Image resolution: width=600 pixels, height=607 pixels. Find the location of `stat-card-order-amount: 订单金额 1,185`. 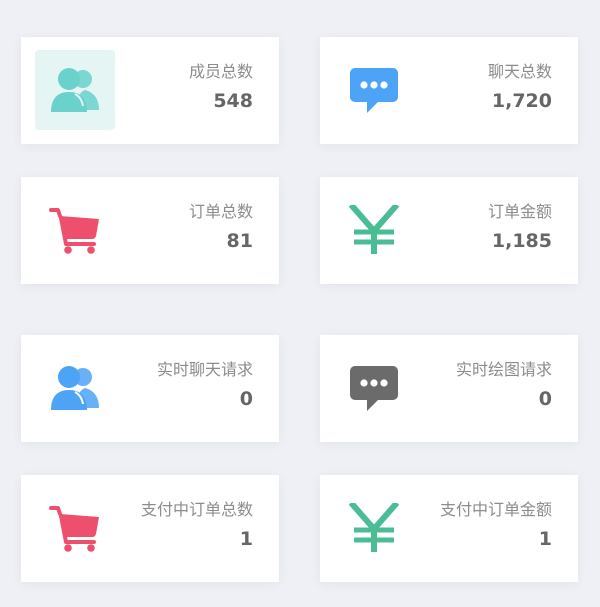

stat-card-order-amount: 订单金额 1,185 is located at coordinates (449, 230).